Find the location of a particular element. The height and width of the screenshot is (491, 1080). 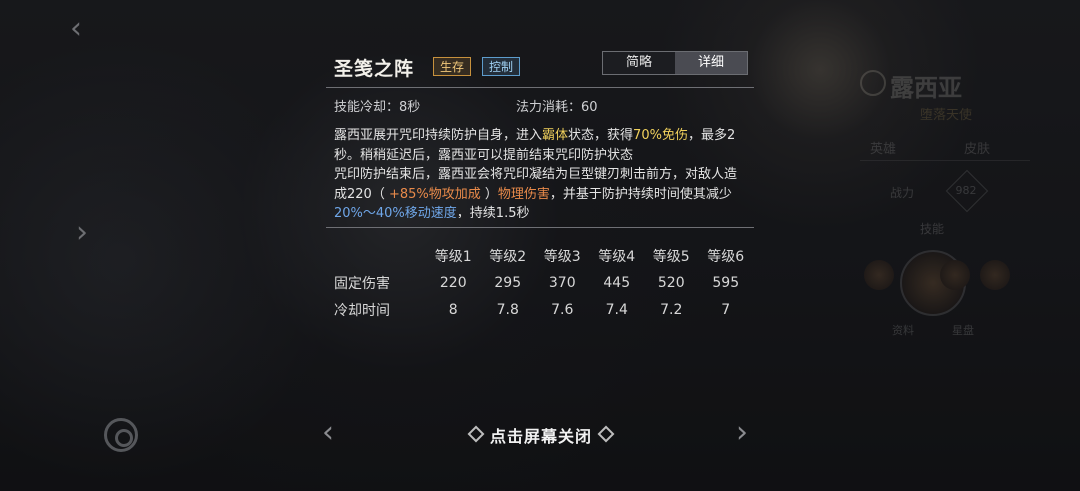

table-cell: 220 is located at coordinates (453, 282).